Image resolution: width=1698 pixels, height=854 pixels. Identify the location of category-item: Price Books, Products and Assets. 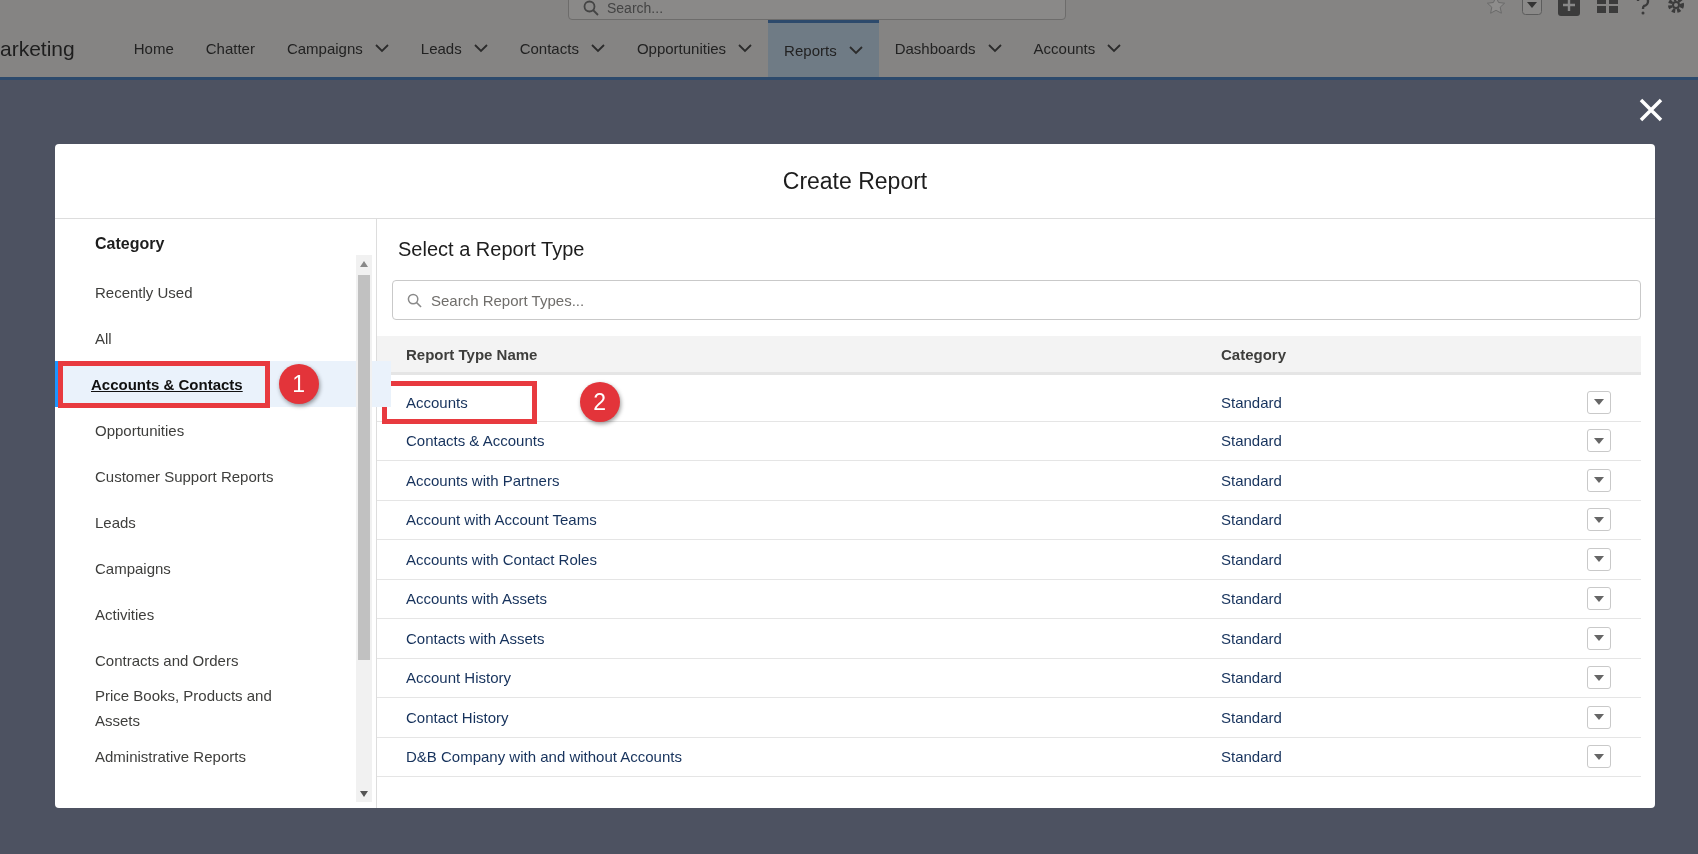
(207, 708).